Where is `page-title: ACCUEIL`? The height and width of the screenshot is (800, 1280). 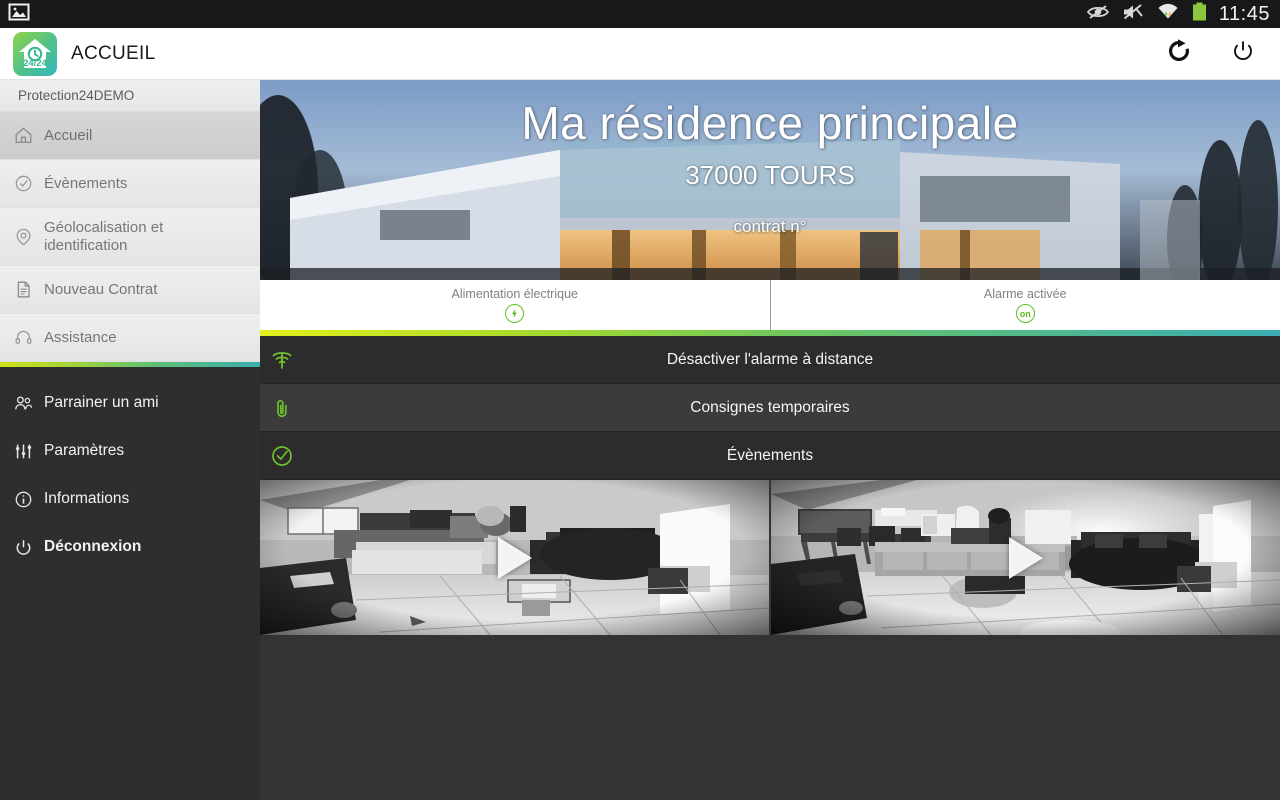 page-title: ACCUEIL is located at coordinates (113, 53).